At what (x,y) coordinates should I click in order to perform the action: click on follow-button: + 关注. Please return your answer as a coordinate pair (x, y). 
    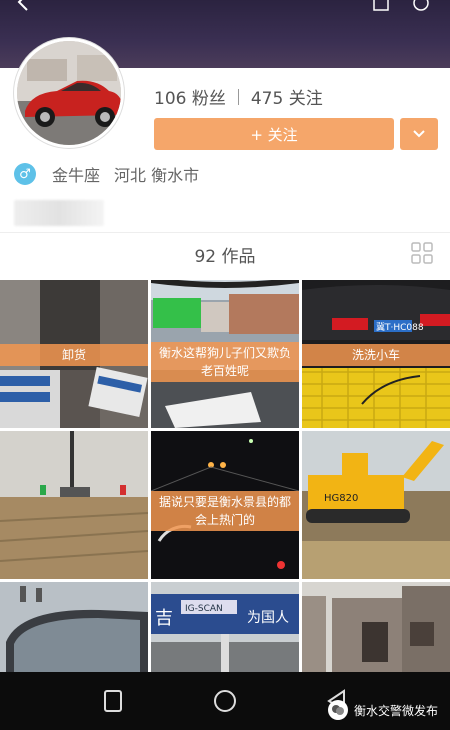
    Looking at the image, I should click on (274, 134).